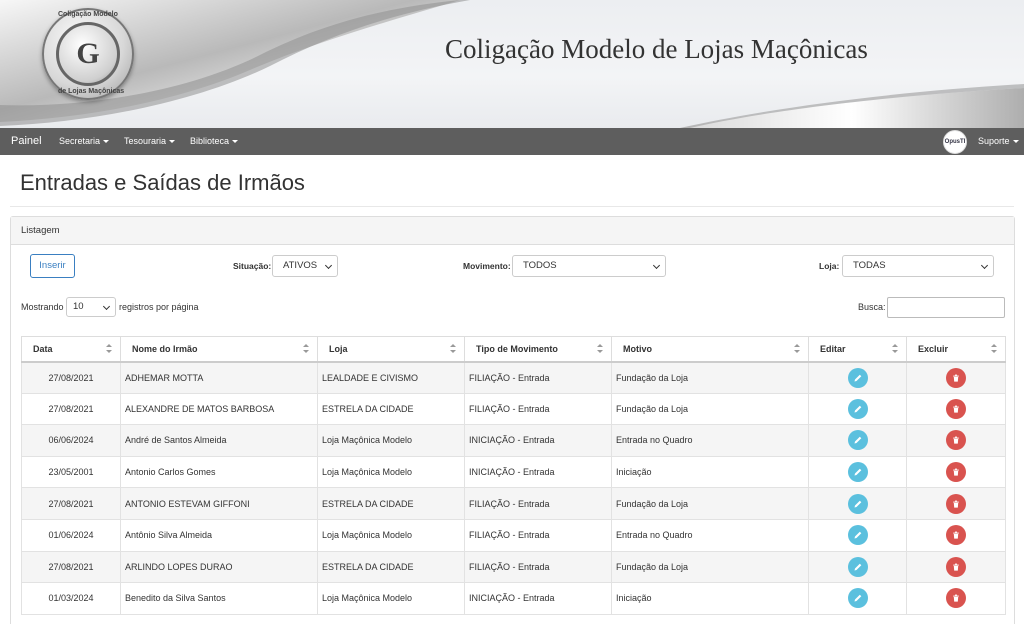 The image size is (1024, 624). Describe the element at coordinates (162, 182) in the screenshot. I see `page-title: Entradas e Saídas de Irmãos` at that location.